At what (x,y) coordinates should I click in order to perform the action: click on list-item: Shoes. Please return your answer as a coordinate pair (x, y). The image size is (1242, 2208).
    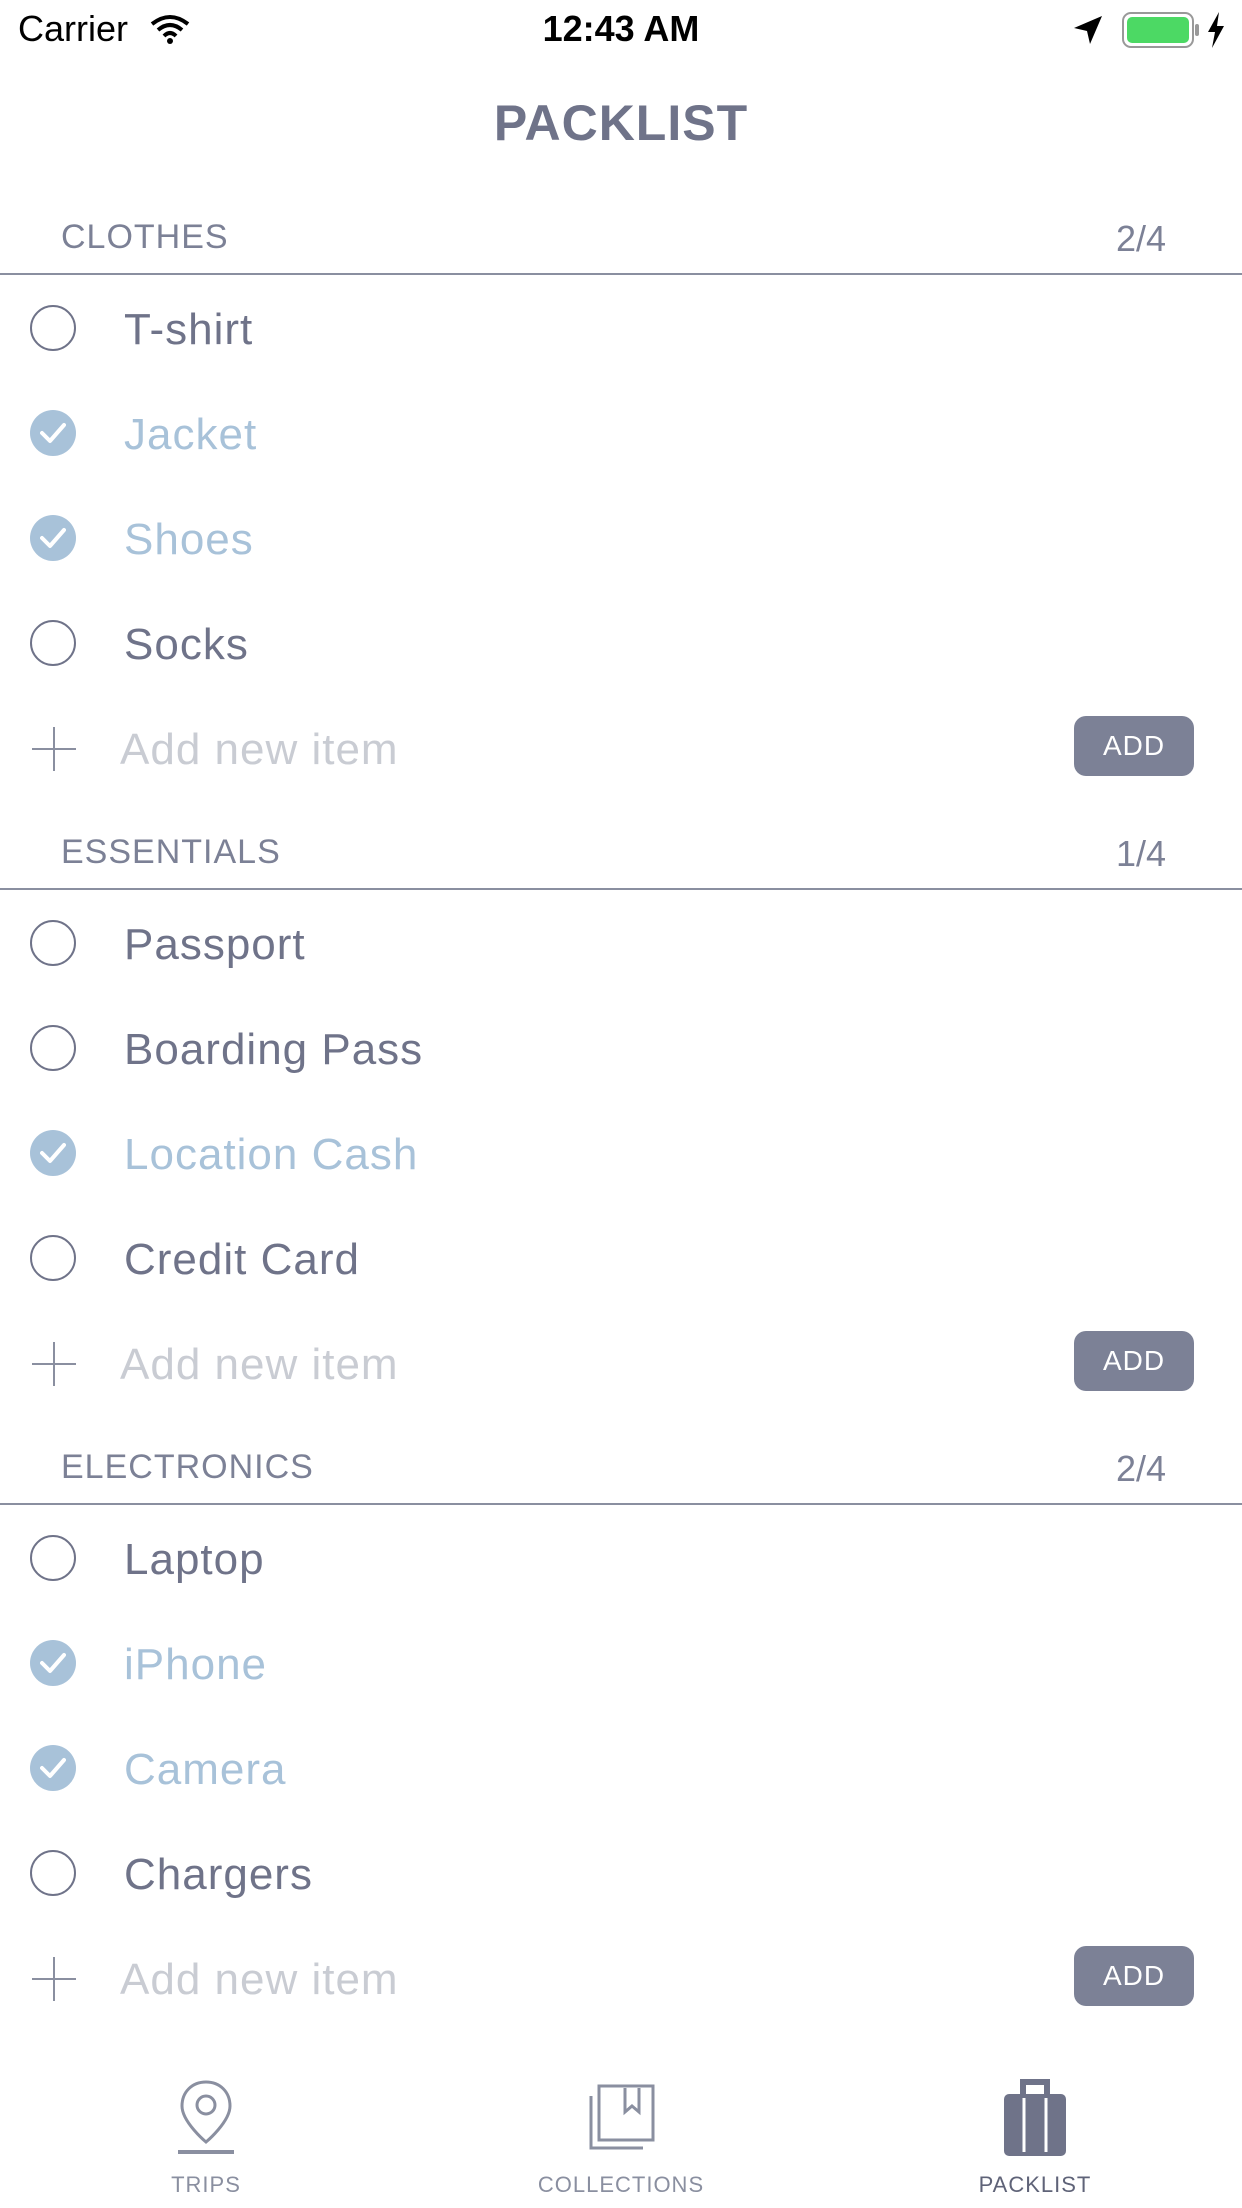
    Looking at the image, I should click on (621, 537).